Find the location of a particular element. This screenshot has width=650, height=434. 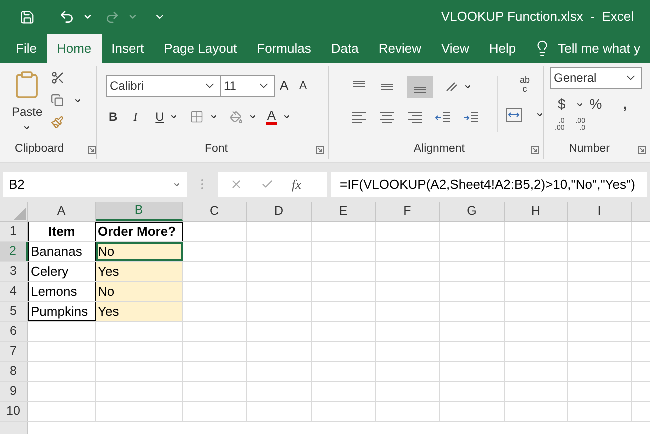

formula-field: =IF(VLOOKUP(A2,Sheet4!A2:B5,2)>10,"No","Yes") is located at coordinates (489, 184).